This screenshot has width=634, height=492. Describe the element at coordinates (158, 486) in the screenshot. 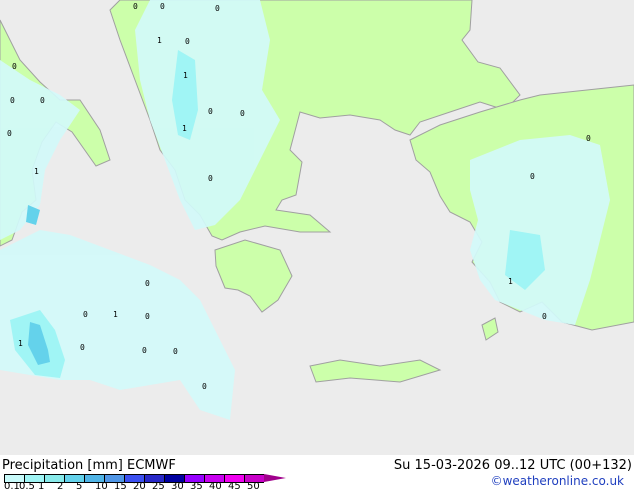

I see `legend-tick-label: 25` at that location.